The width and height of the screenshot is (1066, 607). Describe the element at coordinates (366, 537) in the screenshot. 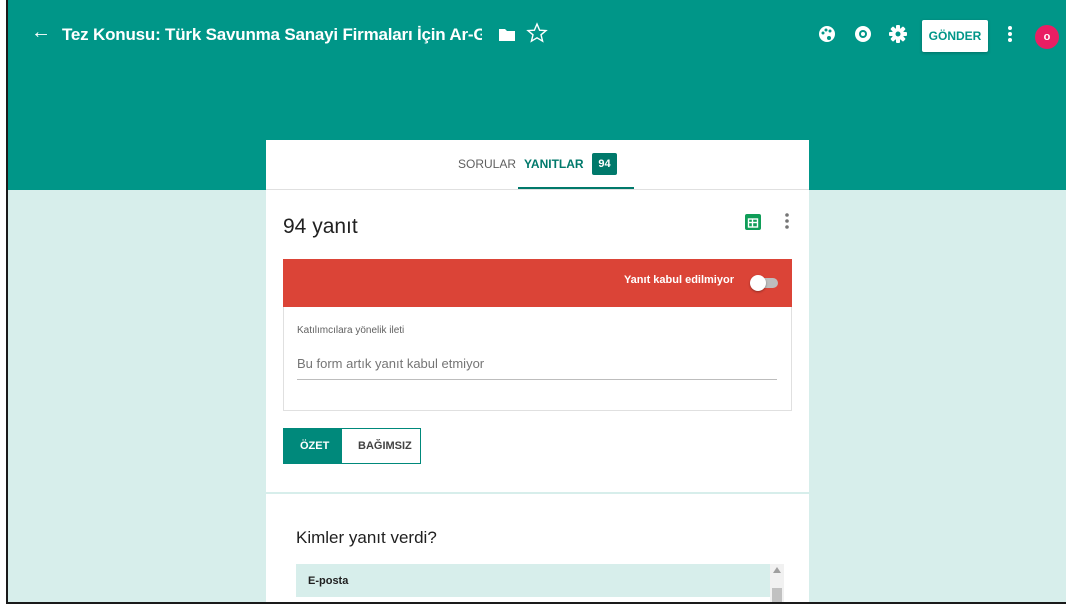

I see `who-responded-title: Kimler yanıt verdi?` at that location.